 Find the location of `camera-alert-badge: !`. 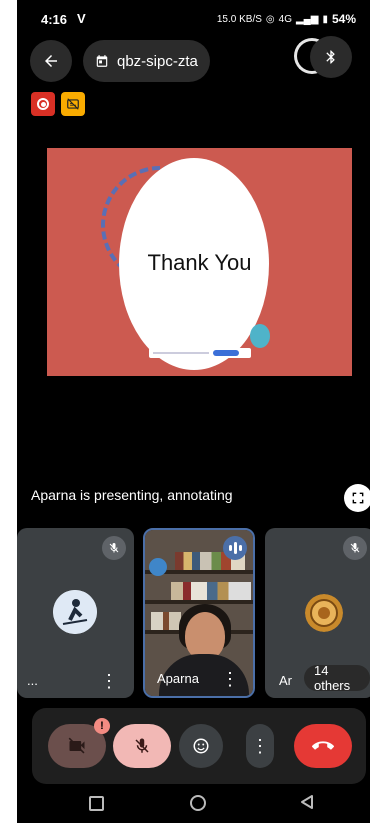

camera-alert-badge: ! is located at coordinates (102, 726).